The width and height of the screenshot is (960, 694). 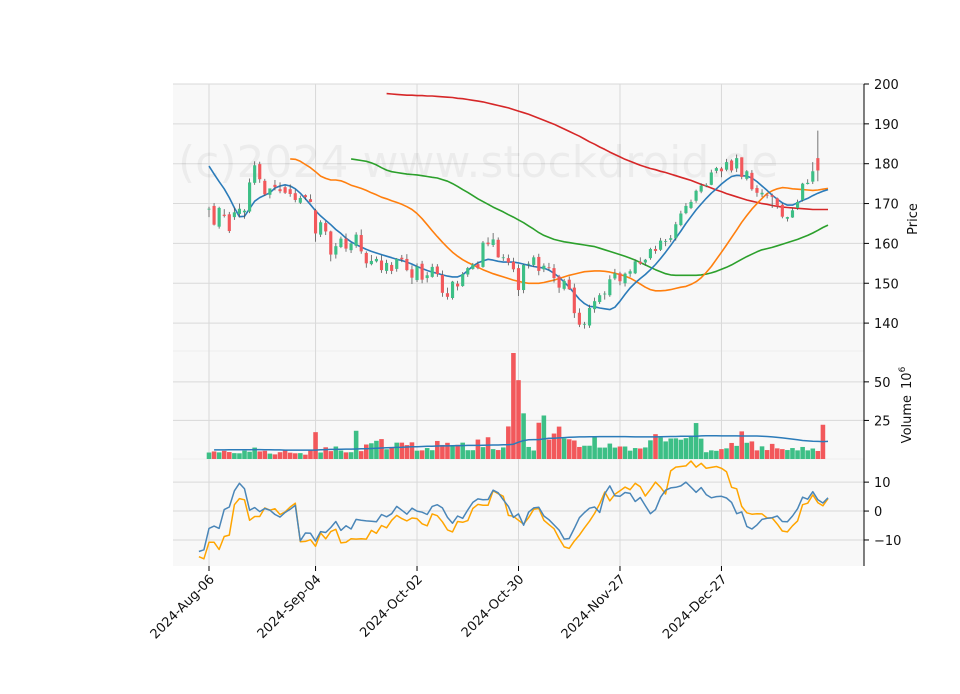 I want to click on oscillator-tick-label: 0, so click(x=878, y=512).